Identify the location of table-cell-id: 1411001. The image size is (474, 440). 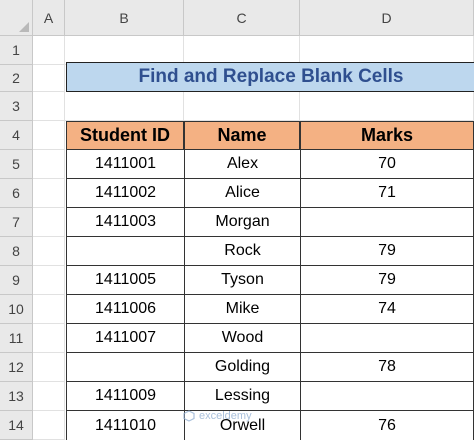
(125, 164).